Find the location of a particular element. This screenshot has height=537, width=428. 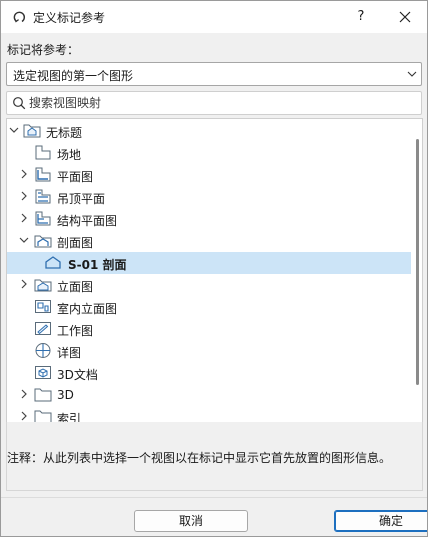

tree-item-untitled: 无标题 is located at coordinates (209, 131).